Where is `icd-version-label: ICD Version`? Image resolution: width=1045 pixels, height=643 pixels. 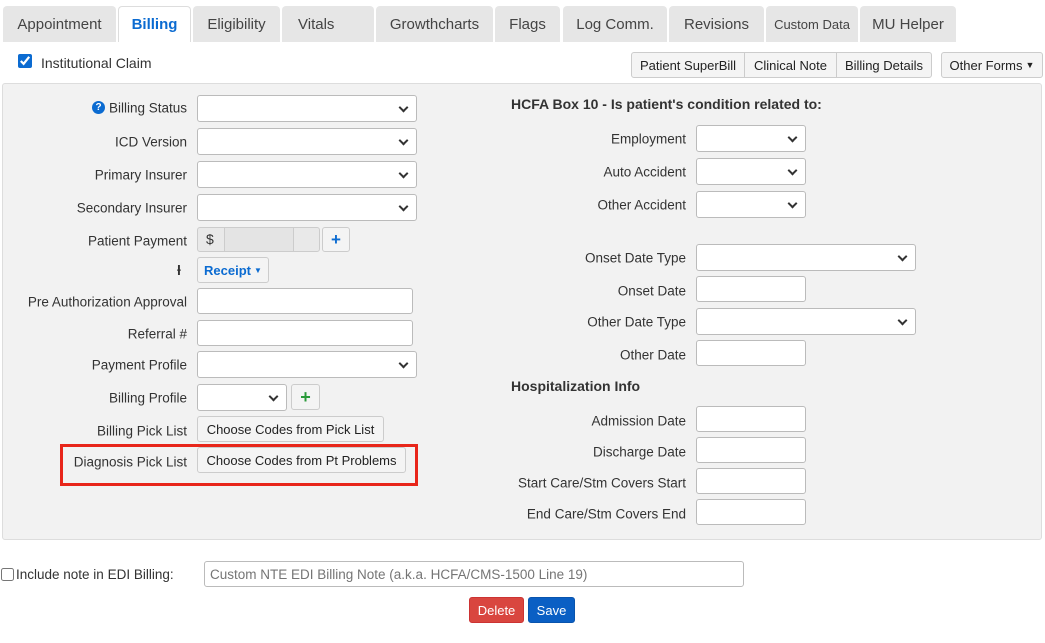
icd-version-label: ICD Version is located at coordinates (150, 142).